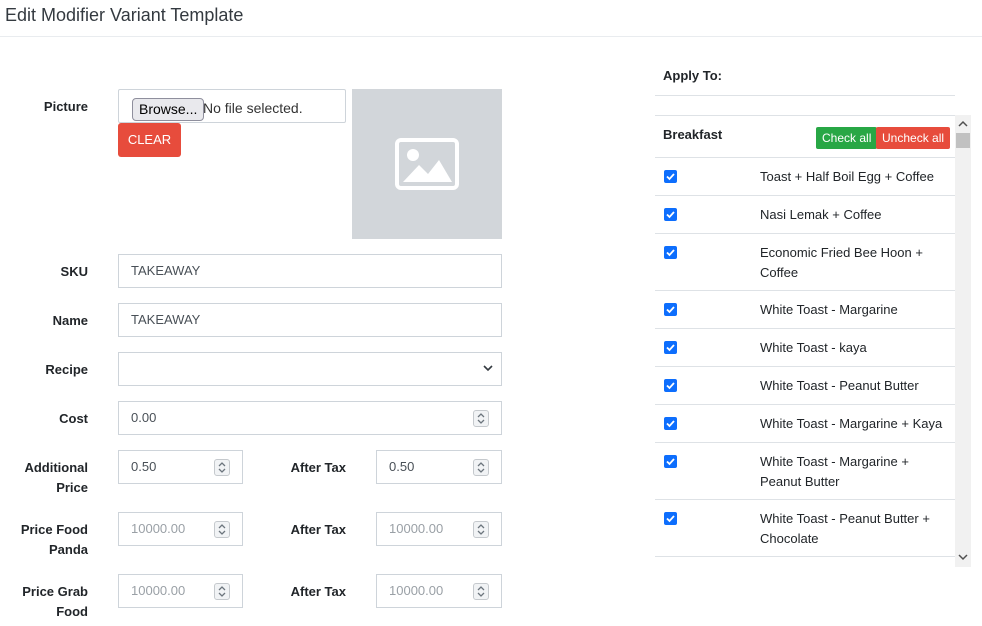  What do you see at coordinates (813, 347) in the screenshot?
I see `item-label: White Toast - kaya` at bounding box center [813, 347].